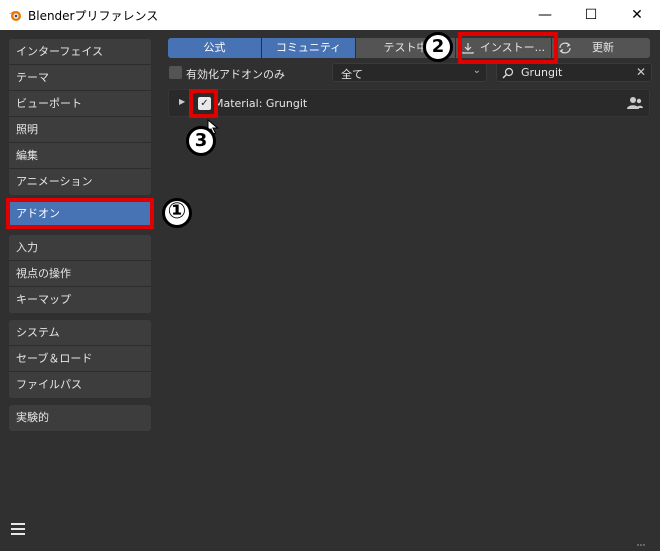 This screenshot has height=551, width=660. What do you see at coordinates (591, 15) in the screenshot?
I see `maximize-button: ☐` at bounding box center [591, 15].